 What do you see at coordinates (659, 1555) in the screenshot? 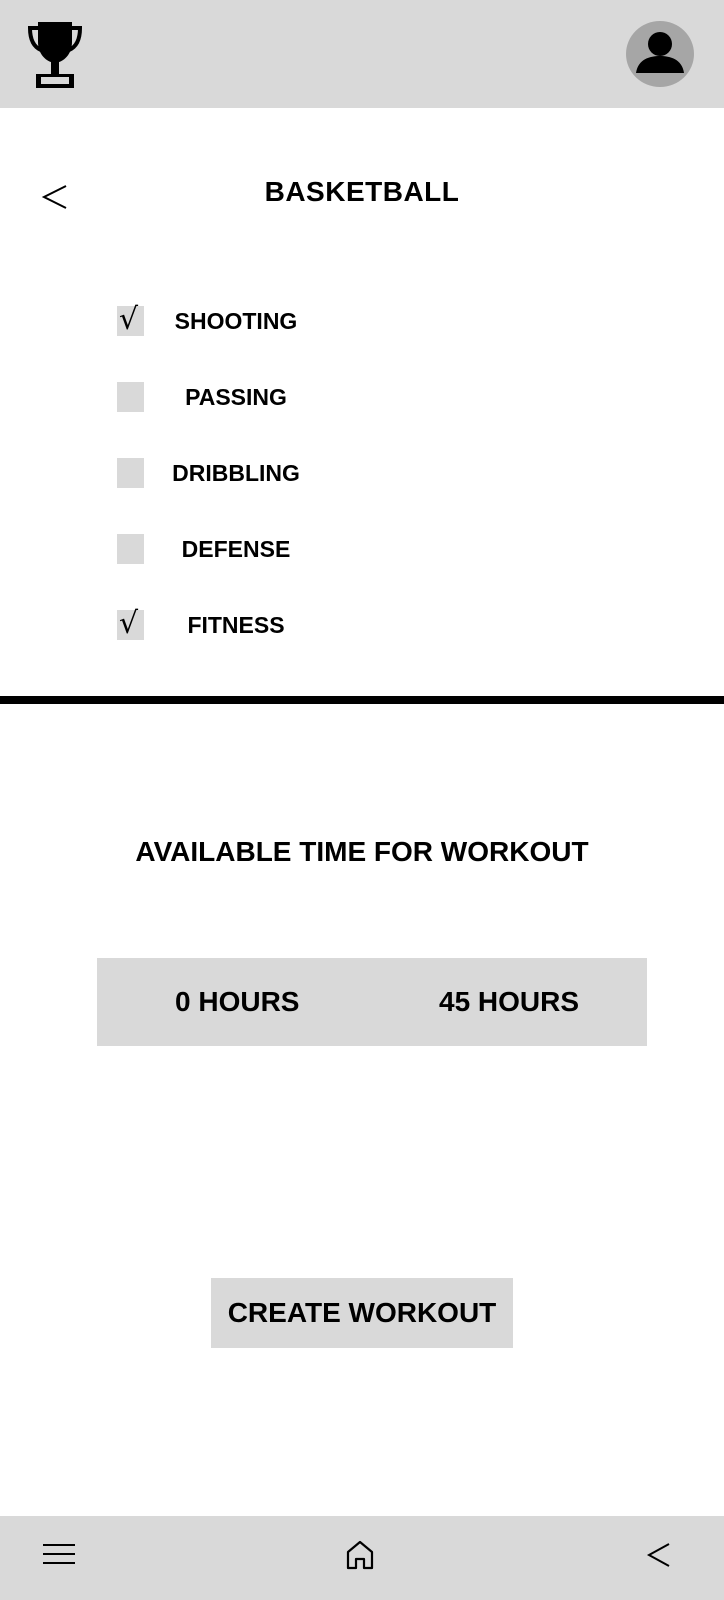
I see `chevron-left-icon` at bounding box center [659, 1555].